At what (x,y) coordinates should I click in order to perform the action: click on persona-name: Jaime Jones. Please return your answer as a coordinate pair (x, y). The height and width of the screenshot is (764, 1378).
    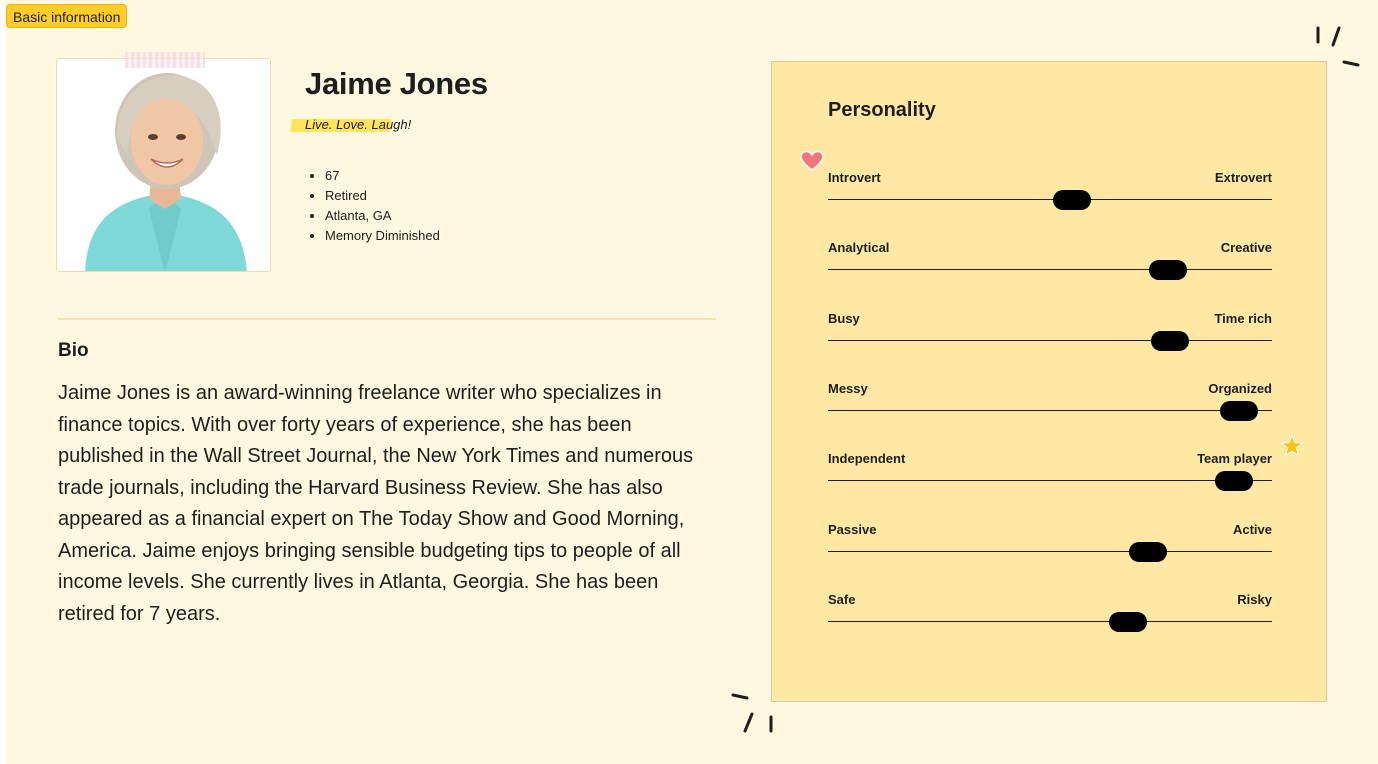
    Looking at the image, I should click on (396, 83).